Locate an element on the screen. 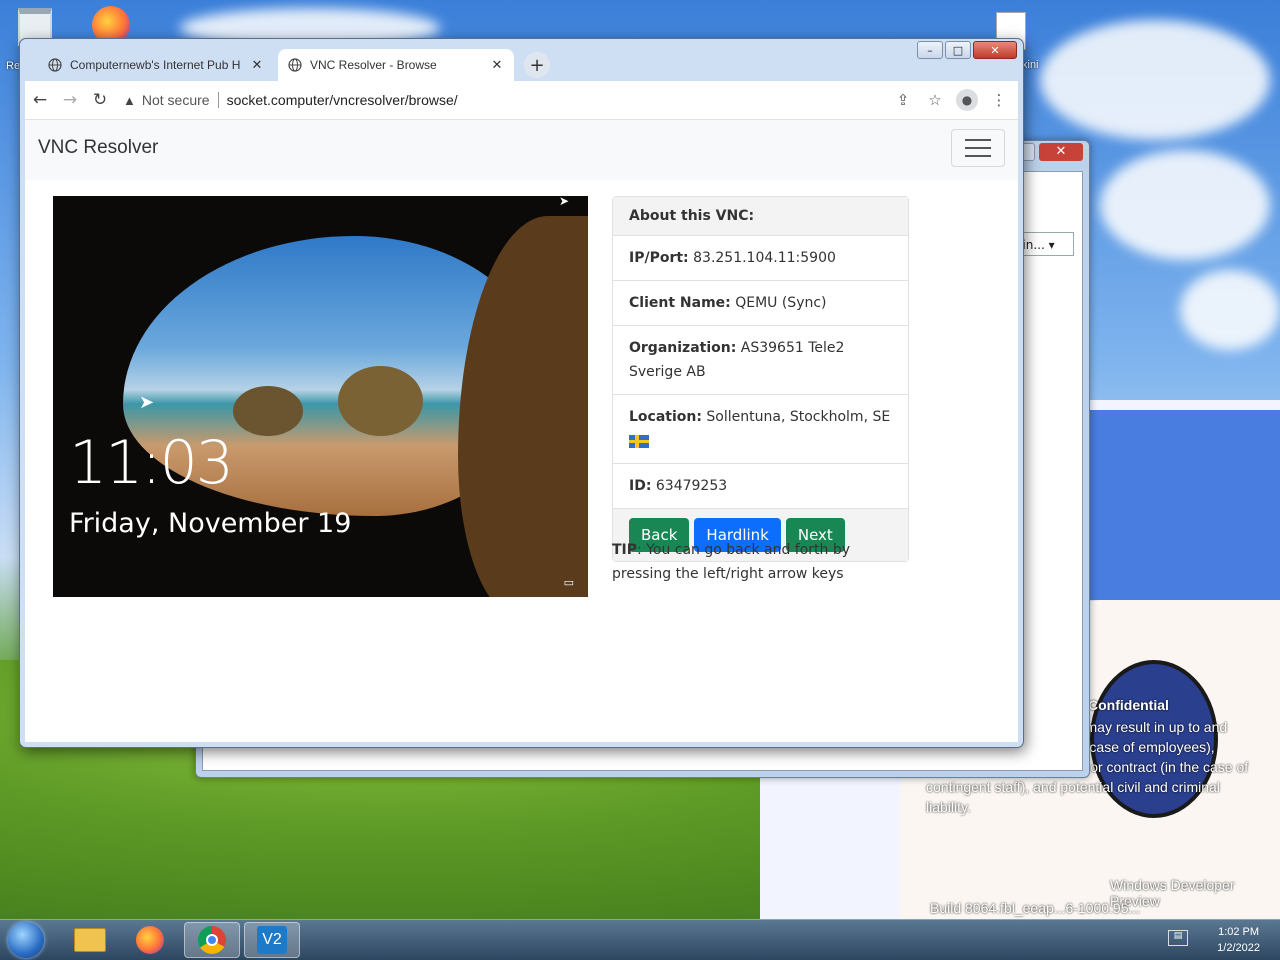  lockscreen-date: Friday, November 19 is located at coordinates (210, 523).